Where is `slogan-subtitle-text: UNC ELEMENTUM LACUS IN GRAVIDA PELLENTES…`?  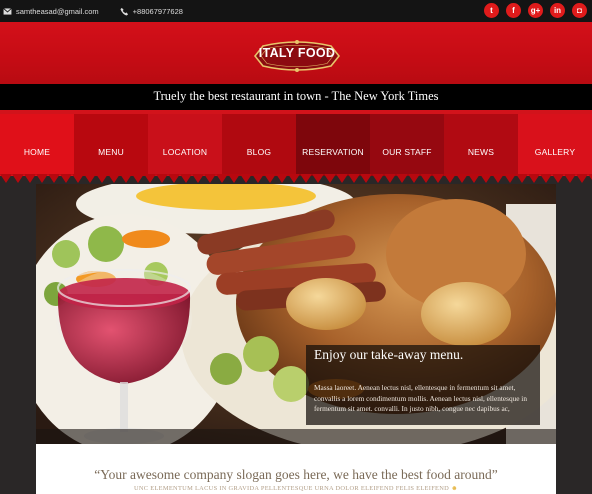
slogan-subtitle-text: UNC ELEMENTUM LACUS IN GRAVIDA PELLENTES… is located at coordinates (291, 488).